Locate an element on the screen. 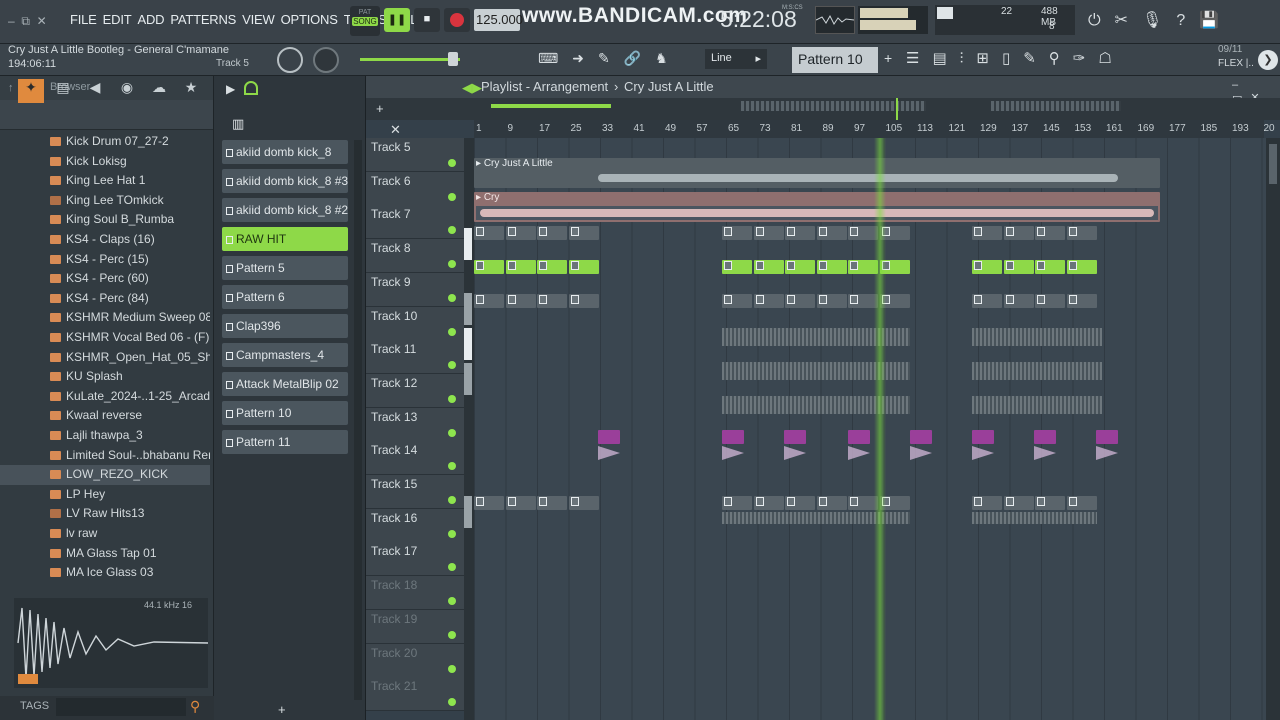 The image size is (1280, 720). track-header: Track 10 is located at coordinates (415, 323).